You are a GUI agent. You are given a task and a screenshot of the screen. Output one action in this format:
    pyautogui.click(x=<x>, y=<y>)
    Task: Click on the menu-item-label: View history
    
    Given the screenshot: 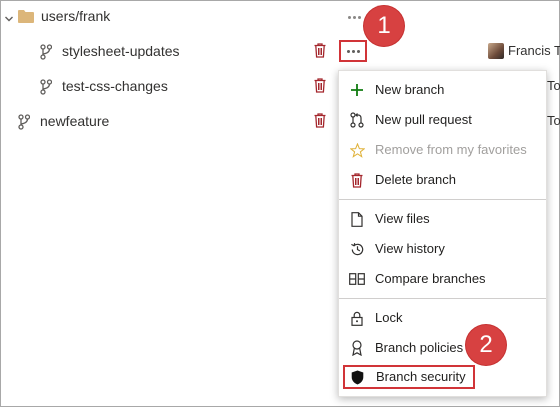 What is the action you would take?
    pyautogui.click(x=410, y=248)
    